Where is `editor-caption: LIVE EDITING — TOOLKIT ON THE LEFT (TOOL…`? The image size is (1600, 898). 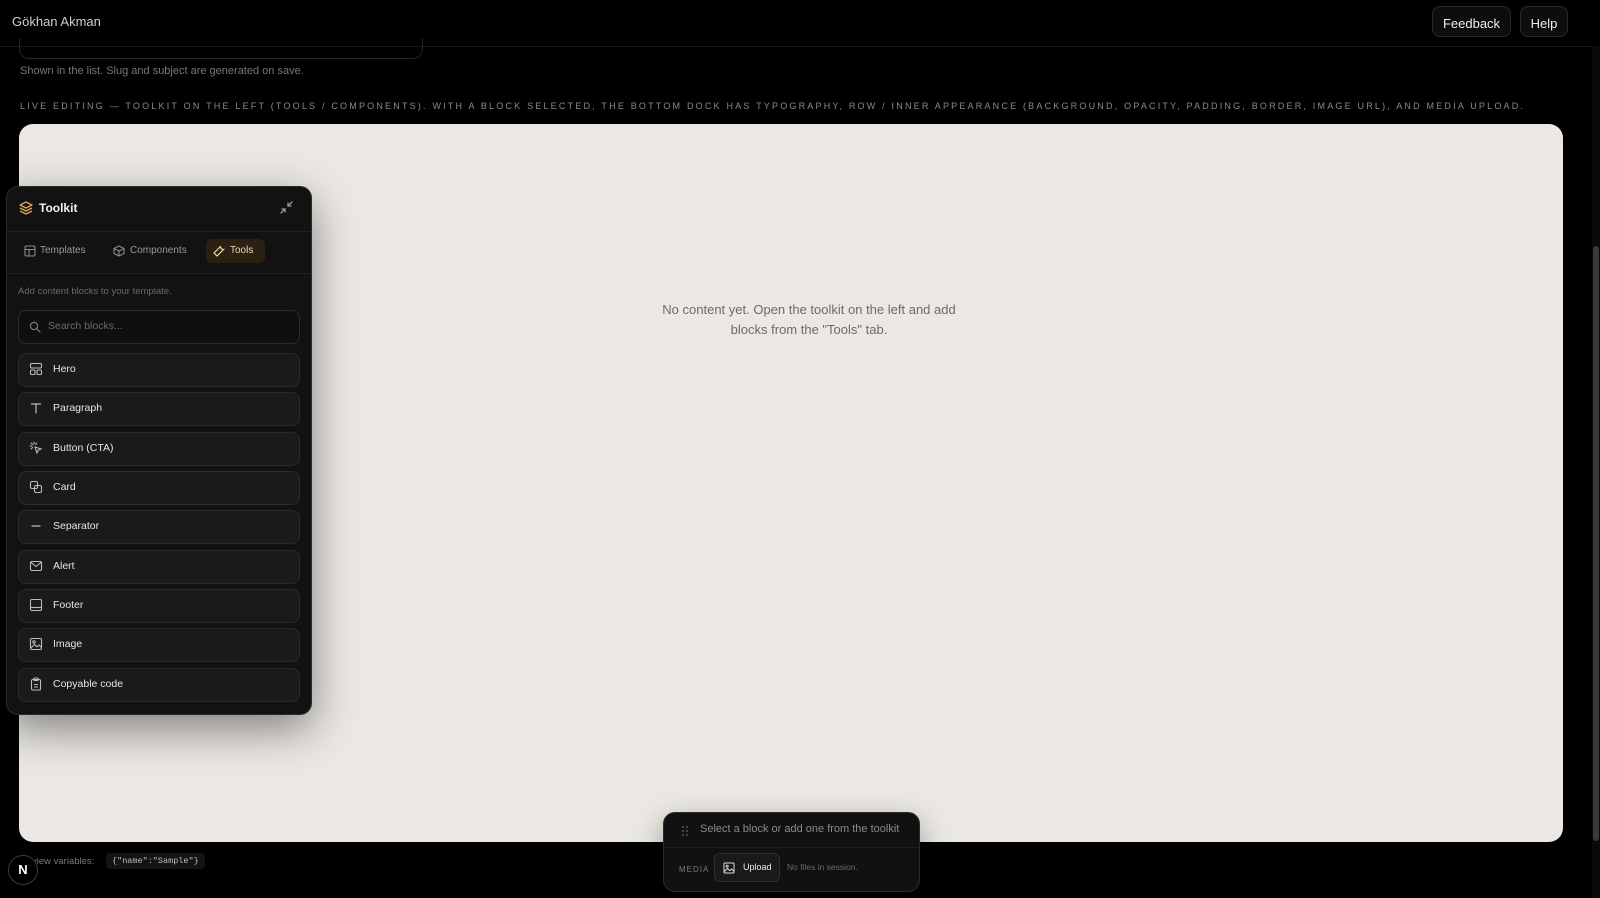 editor-caption: LIVE EDITING — TOOLKIT ON THE LEFT (TOOL… is located at coordinates (773, 106).